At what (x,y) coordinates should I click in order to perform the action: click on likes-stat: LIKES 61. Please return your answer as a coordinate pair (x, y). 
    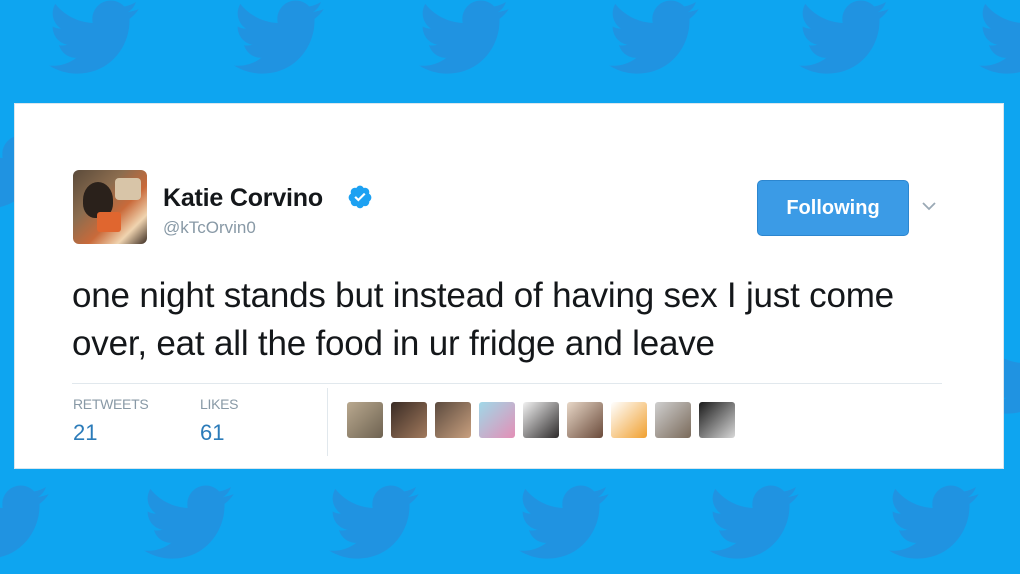
    Looking at the image, I should click on (219, 421).